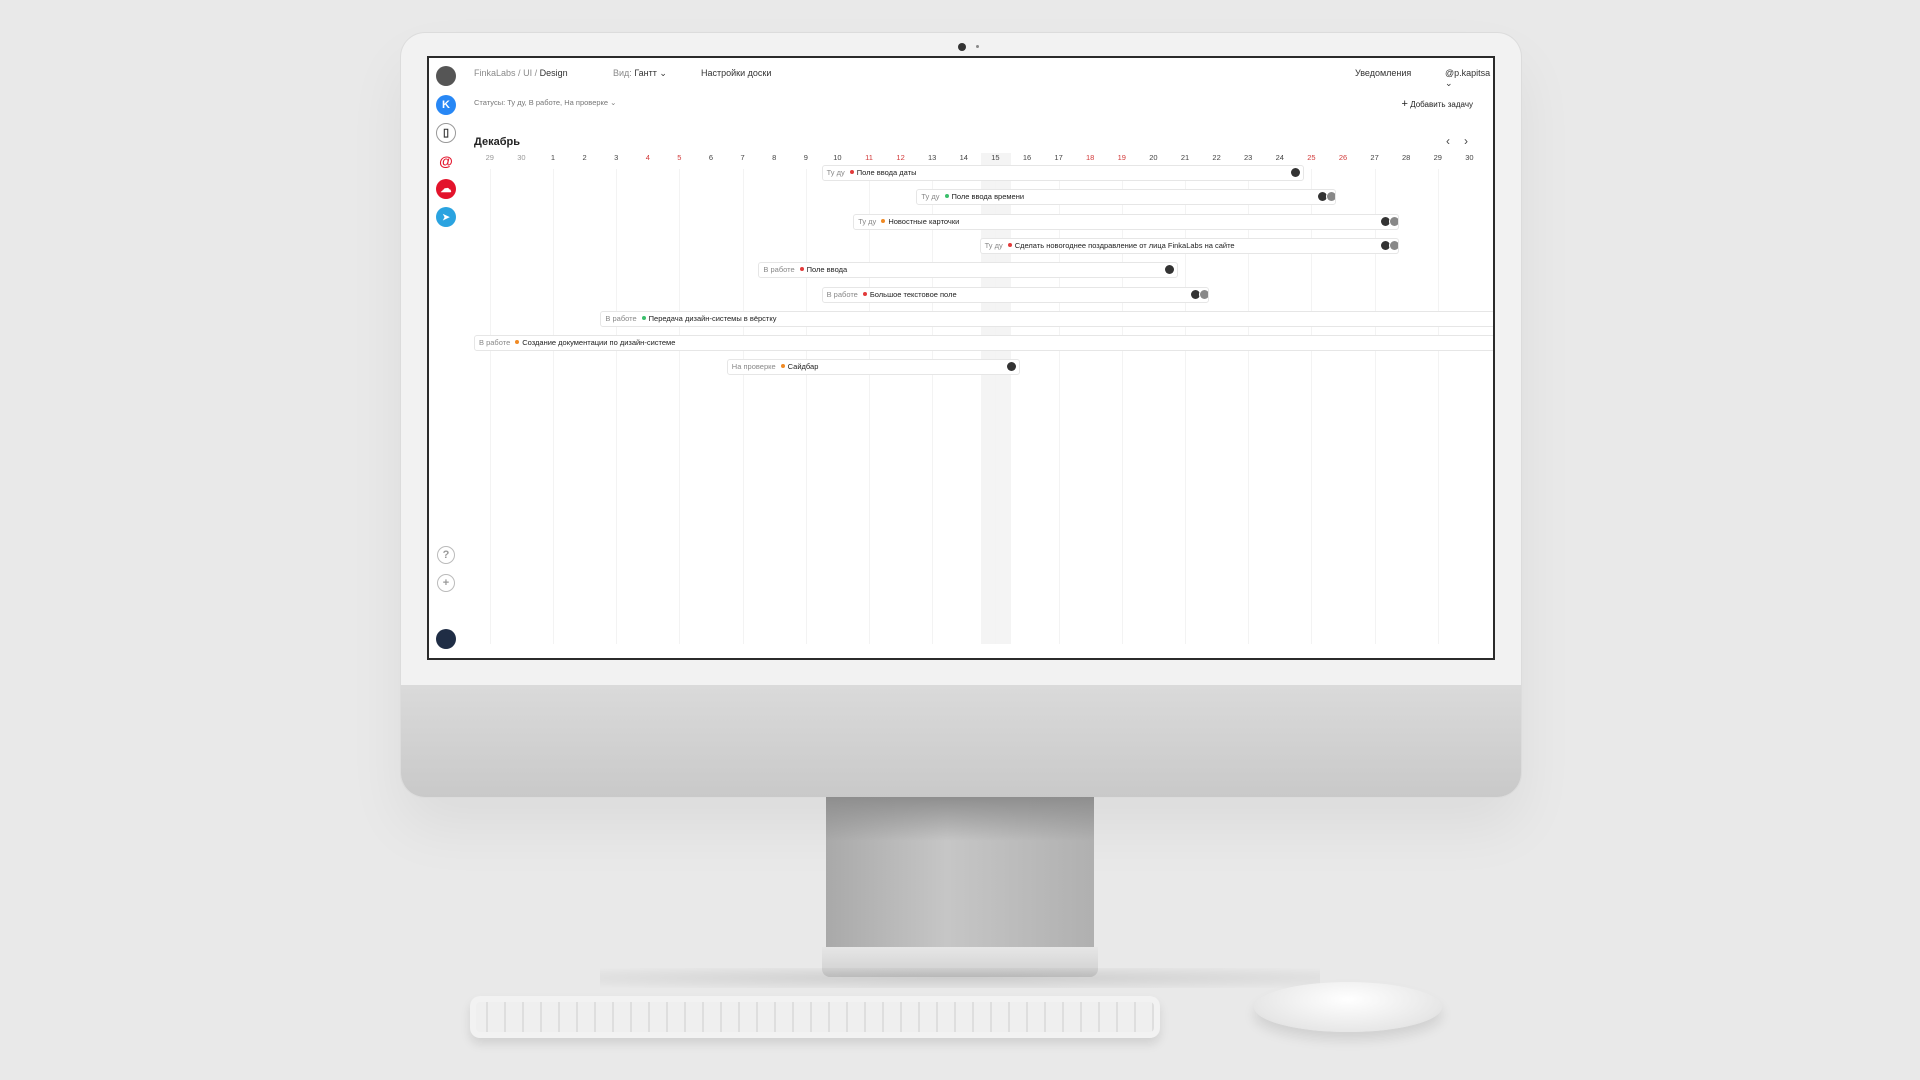  I want to click on view-selector: Вид: Гантт ⌄, so click(640, 73).